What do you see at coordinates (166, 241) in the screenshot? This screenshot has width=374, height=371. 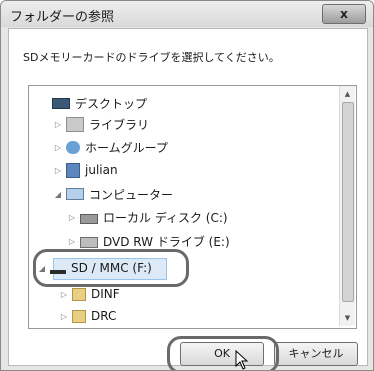 I see `tree-item-label: DVD RW ドライブ (E:)` at bounding box center [166, 241].